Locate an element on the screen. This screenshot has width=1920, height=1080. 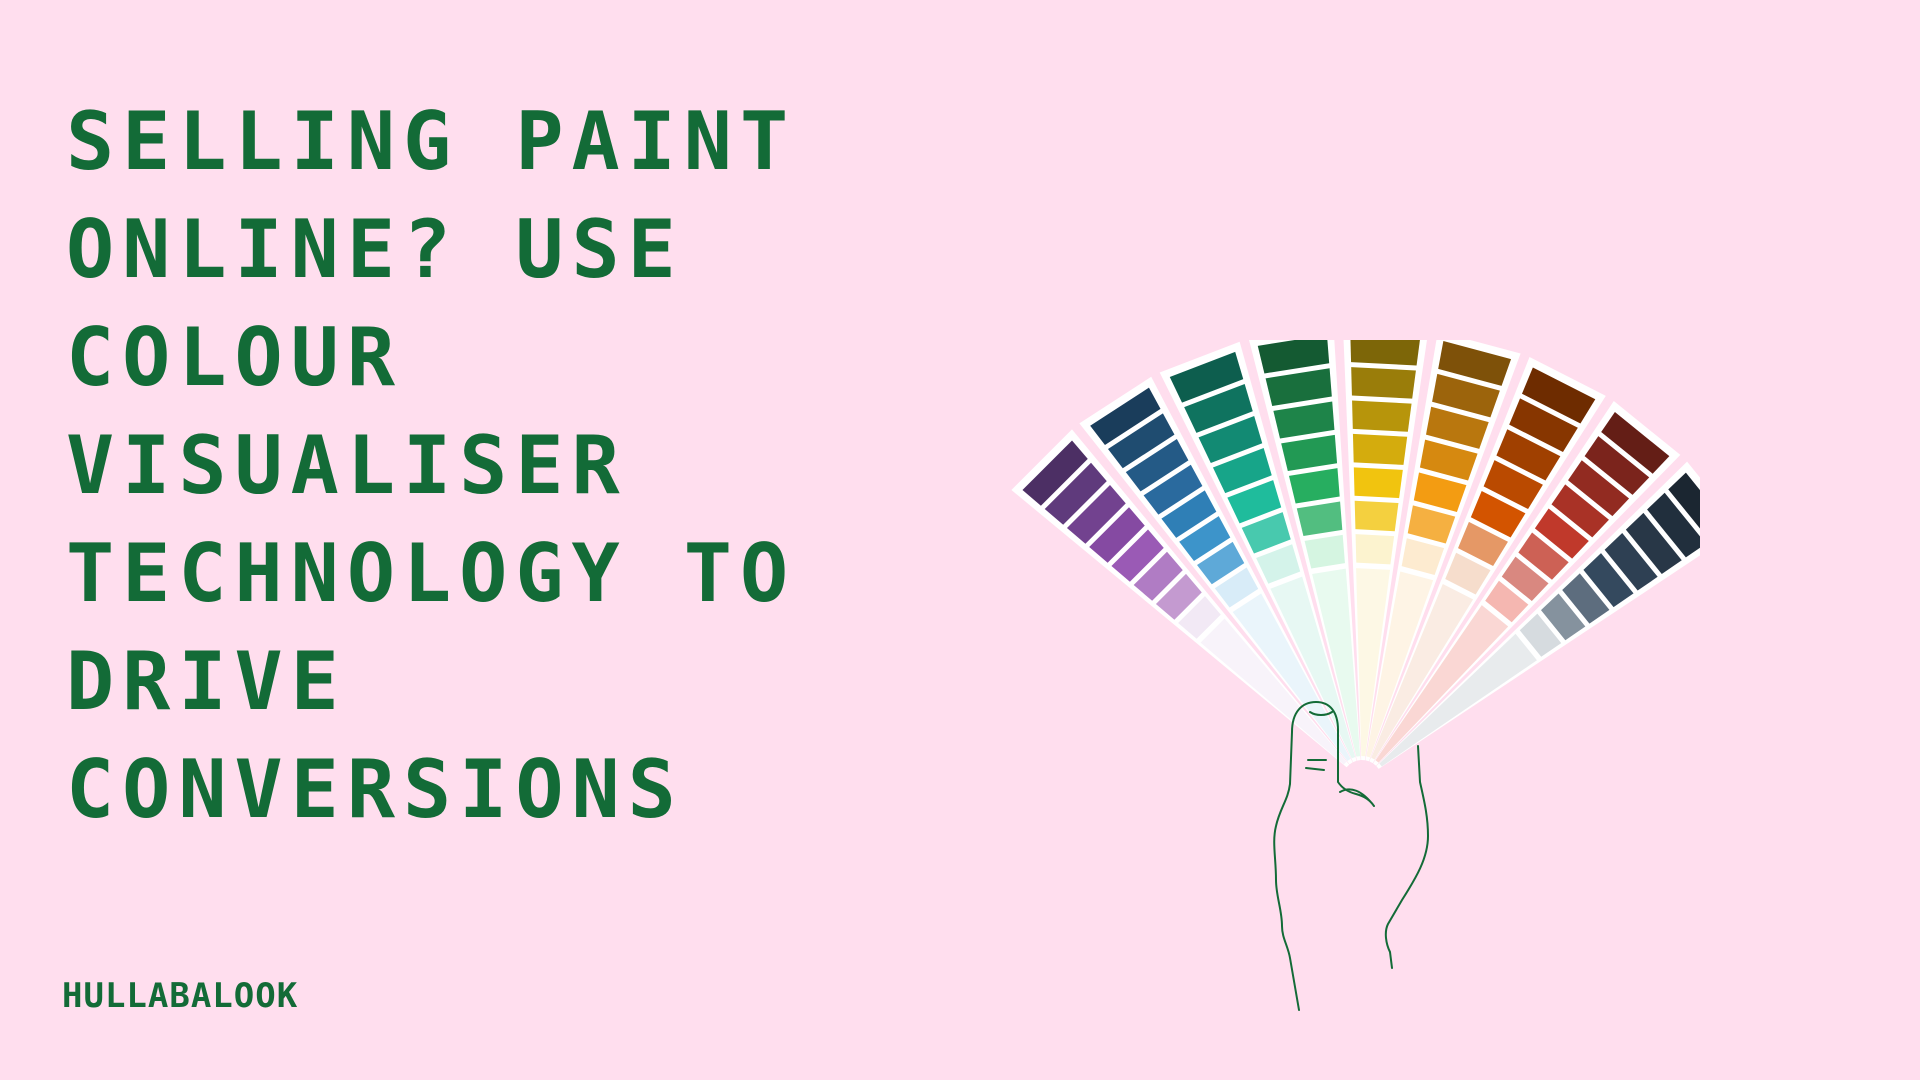
headline-line: TECHNOLOGY TO is located at coordinates (431, 573).